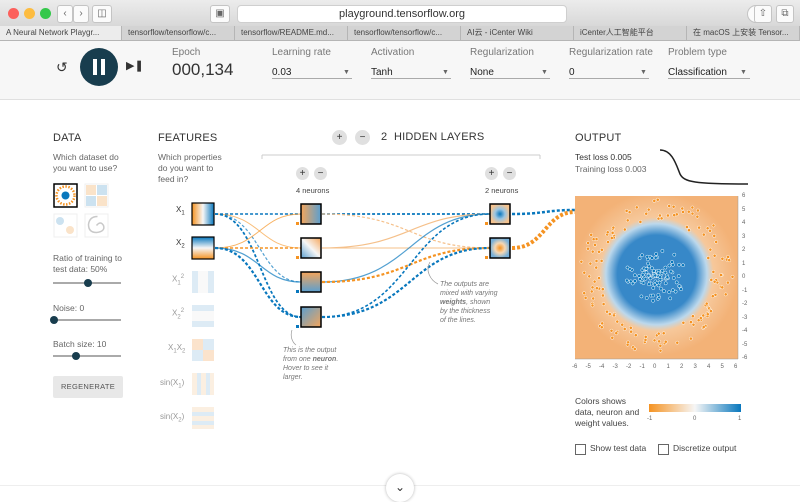  What do you see at coordinates (543, 229) in the screenshot?
I see `weights-layer2-output` at bounding box center [543, 229].